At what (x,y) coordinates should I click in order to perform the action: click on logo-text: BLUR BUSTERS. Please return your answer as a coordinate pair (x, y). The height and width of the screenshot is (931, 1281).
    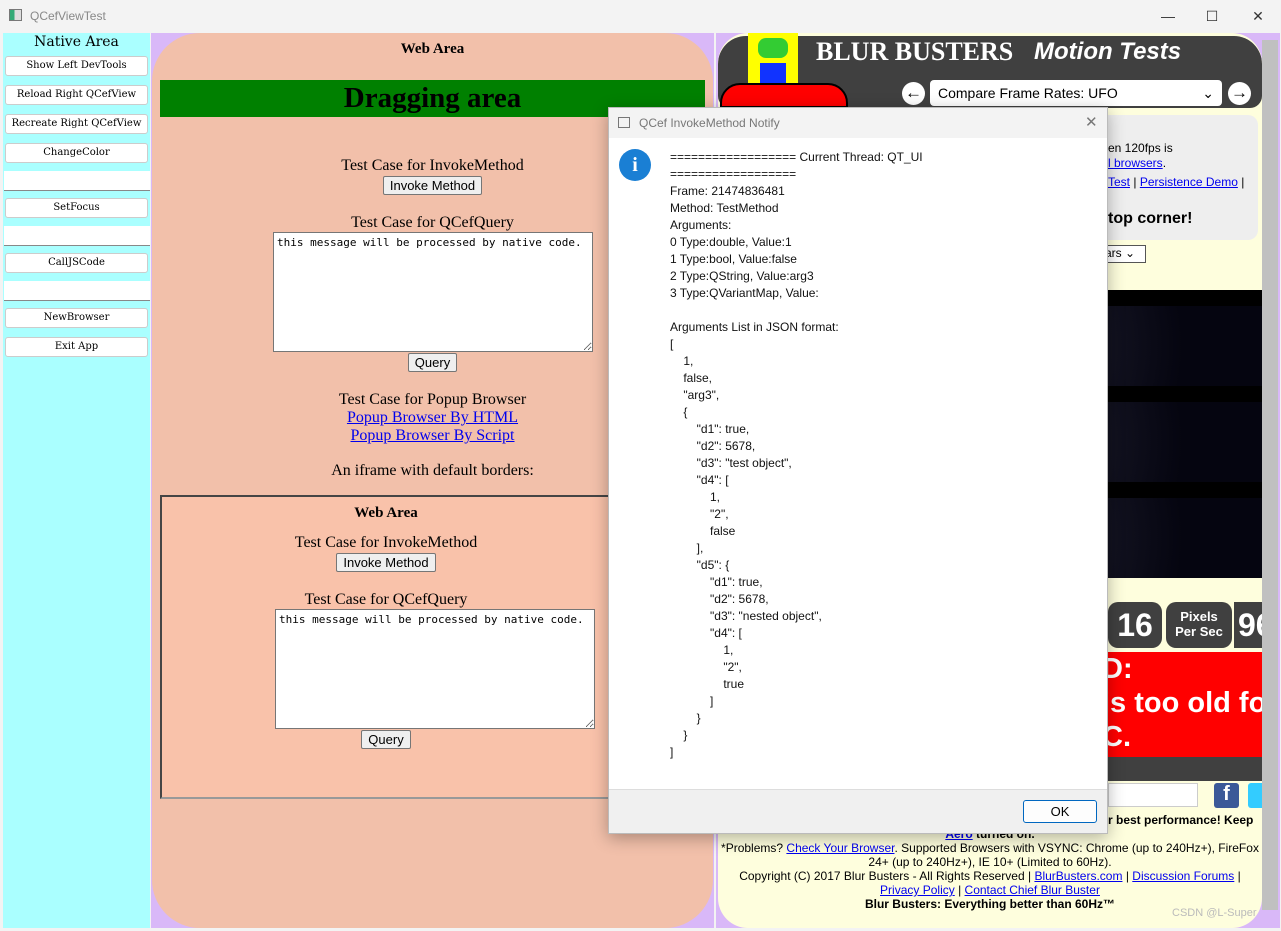
    Looking at the image, I should click on (915, 51).